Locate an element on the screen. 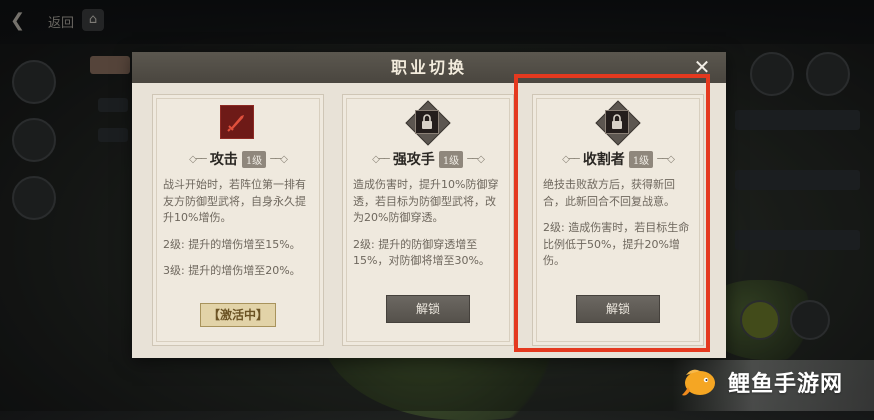 Image resolution: width=874 pixels, height=420 pixels. card-name-row: ◇── 强攻手 1级 ──◇ is located at coordinates (428, 159).